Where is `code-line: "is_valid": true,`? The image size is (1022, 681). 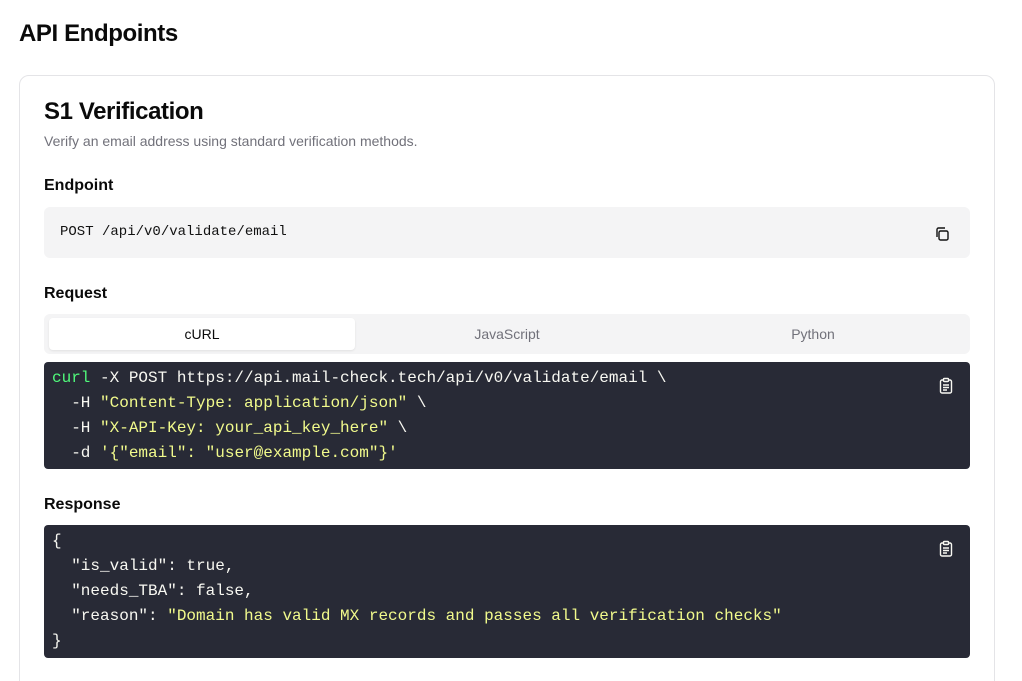 code-line: "is_valid": true, is located at coordinates (143, 566).